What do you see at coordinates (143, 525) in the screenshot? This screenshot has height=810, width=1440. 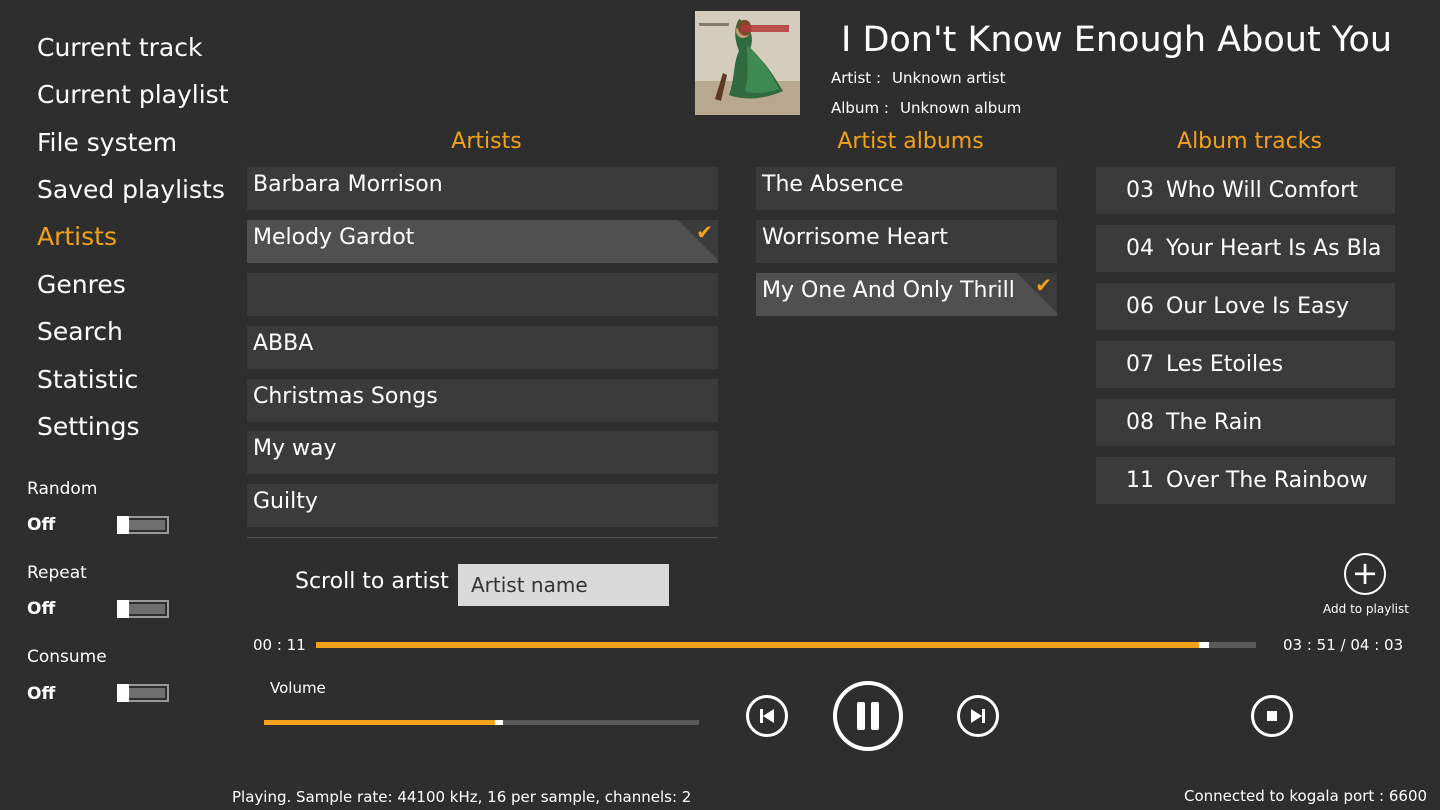 I see `random-toggle` at bounding box center [143, 525].